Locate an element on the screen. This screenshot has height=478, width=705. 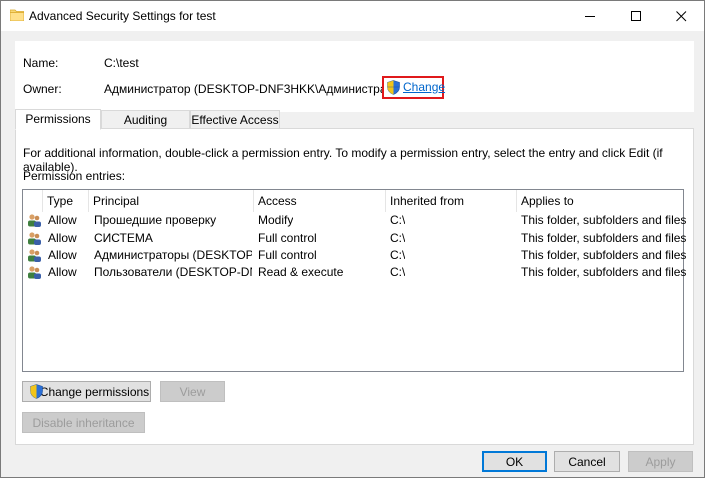
apply-button: Apply is located at coordinates (660, 461).